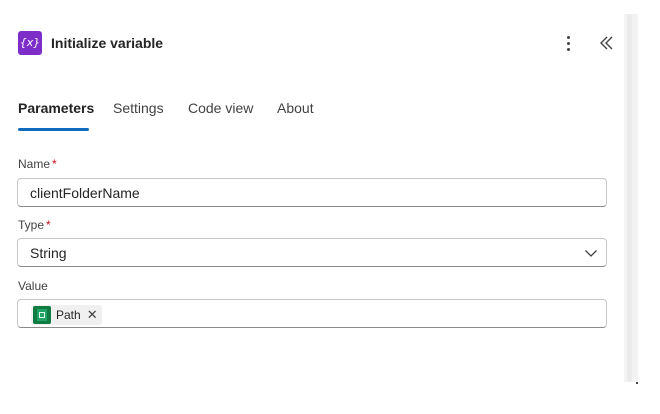  I want to click on tab-settings: Settings, so click(138, 108).